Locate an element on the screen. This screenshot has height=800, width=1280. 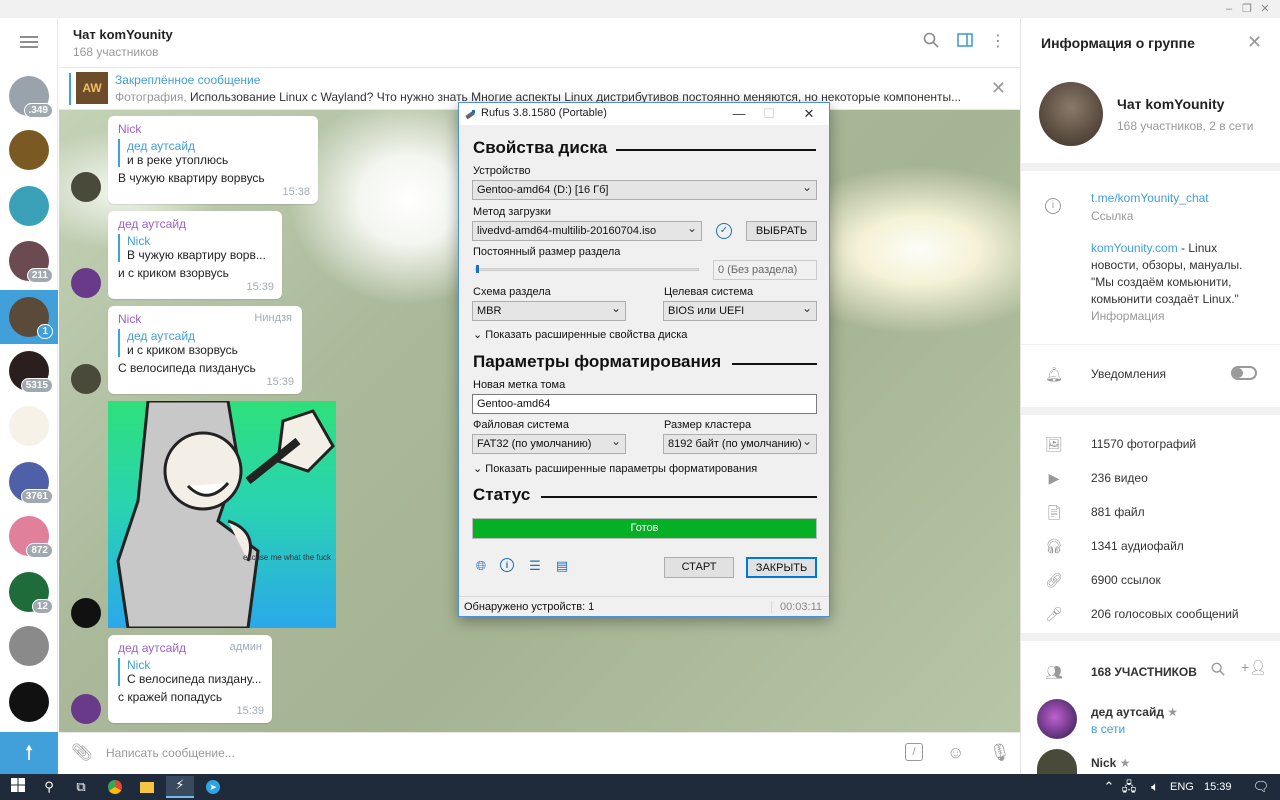
start-button: СТАРТ is located at coordinates (699, 567).